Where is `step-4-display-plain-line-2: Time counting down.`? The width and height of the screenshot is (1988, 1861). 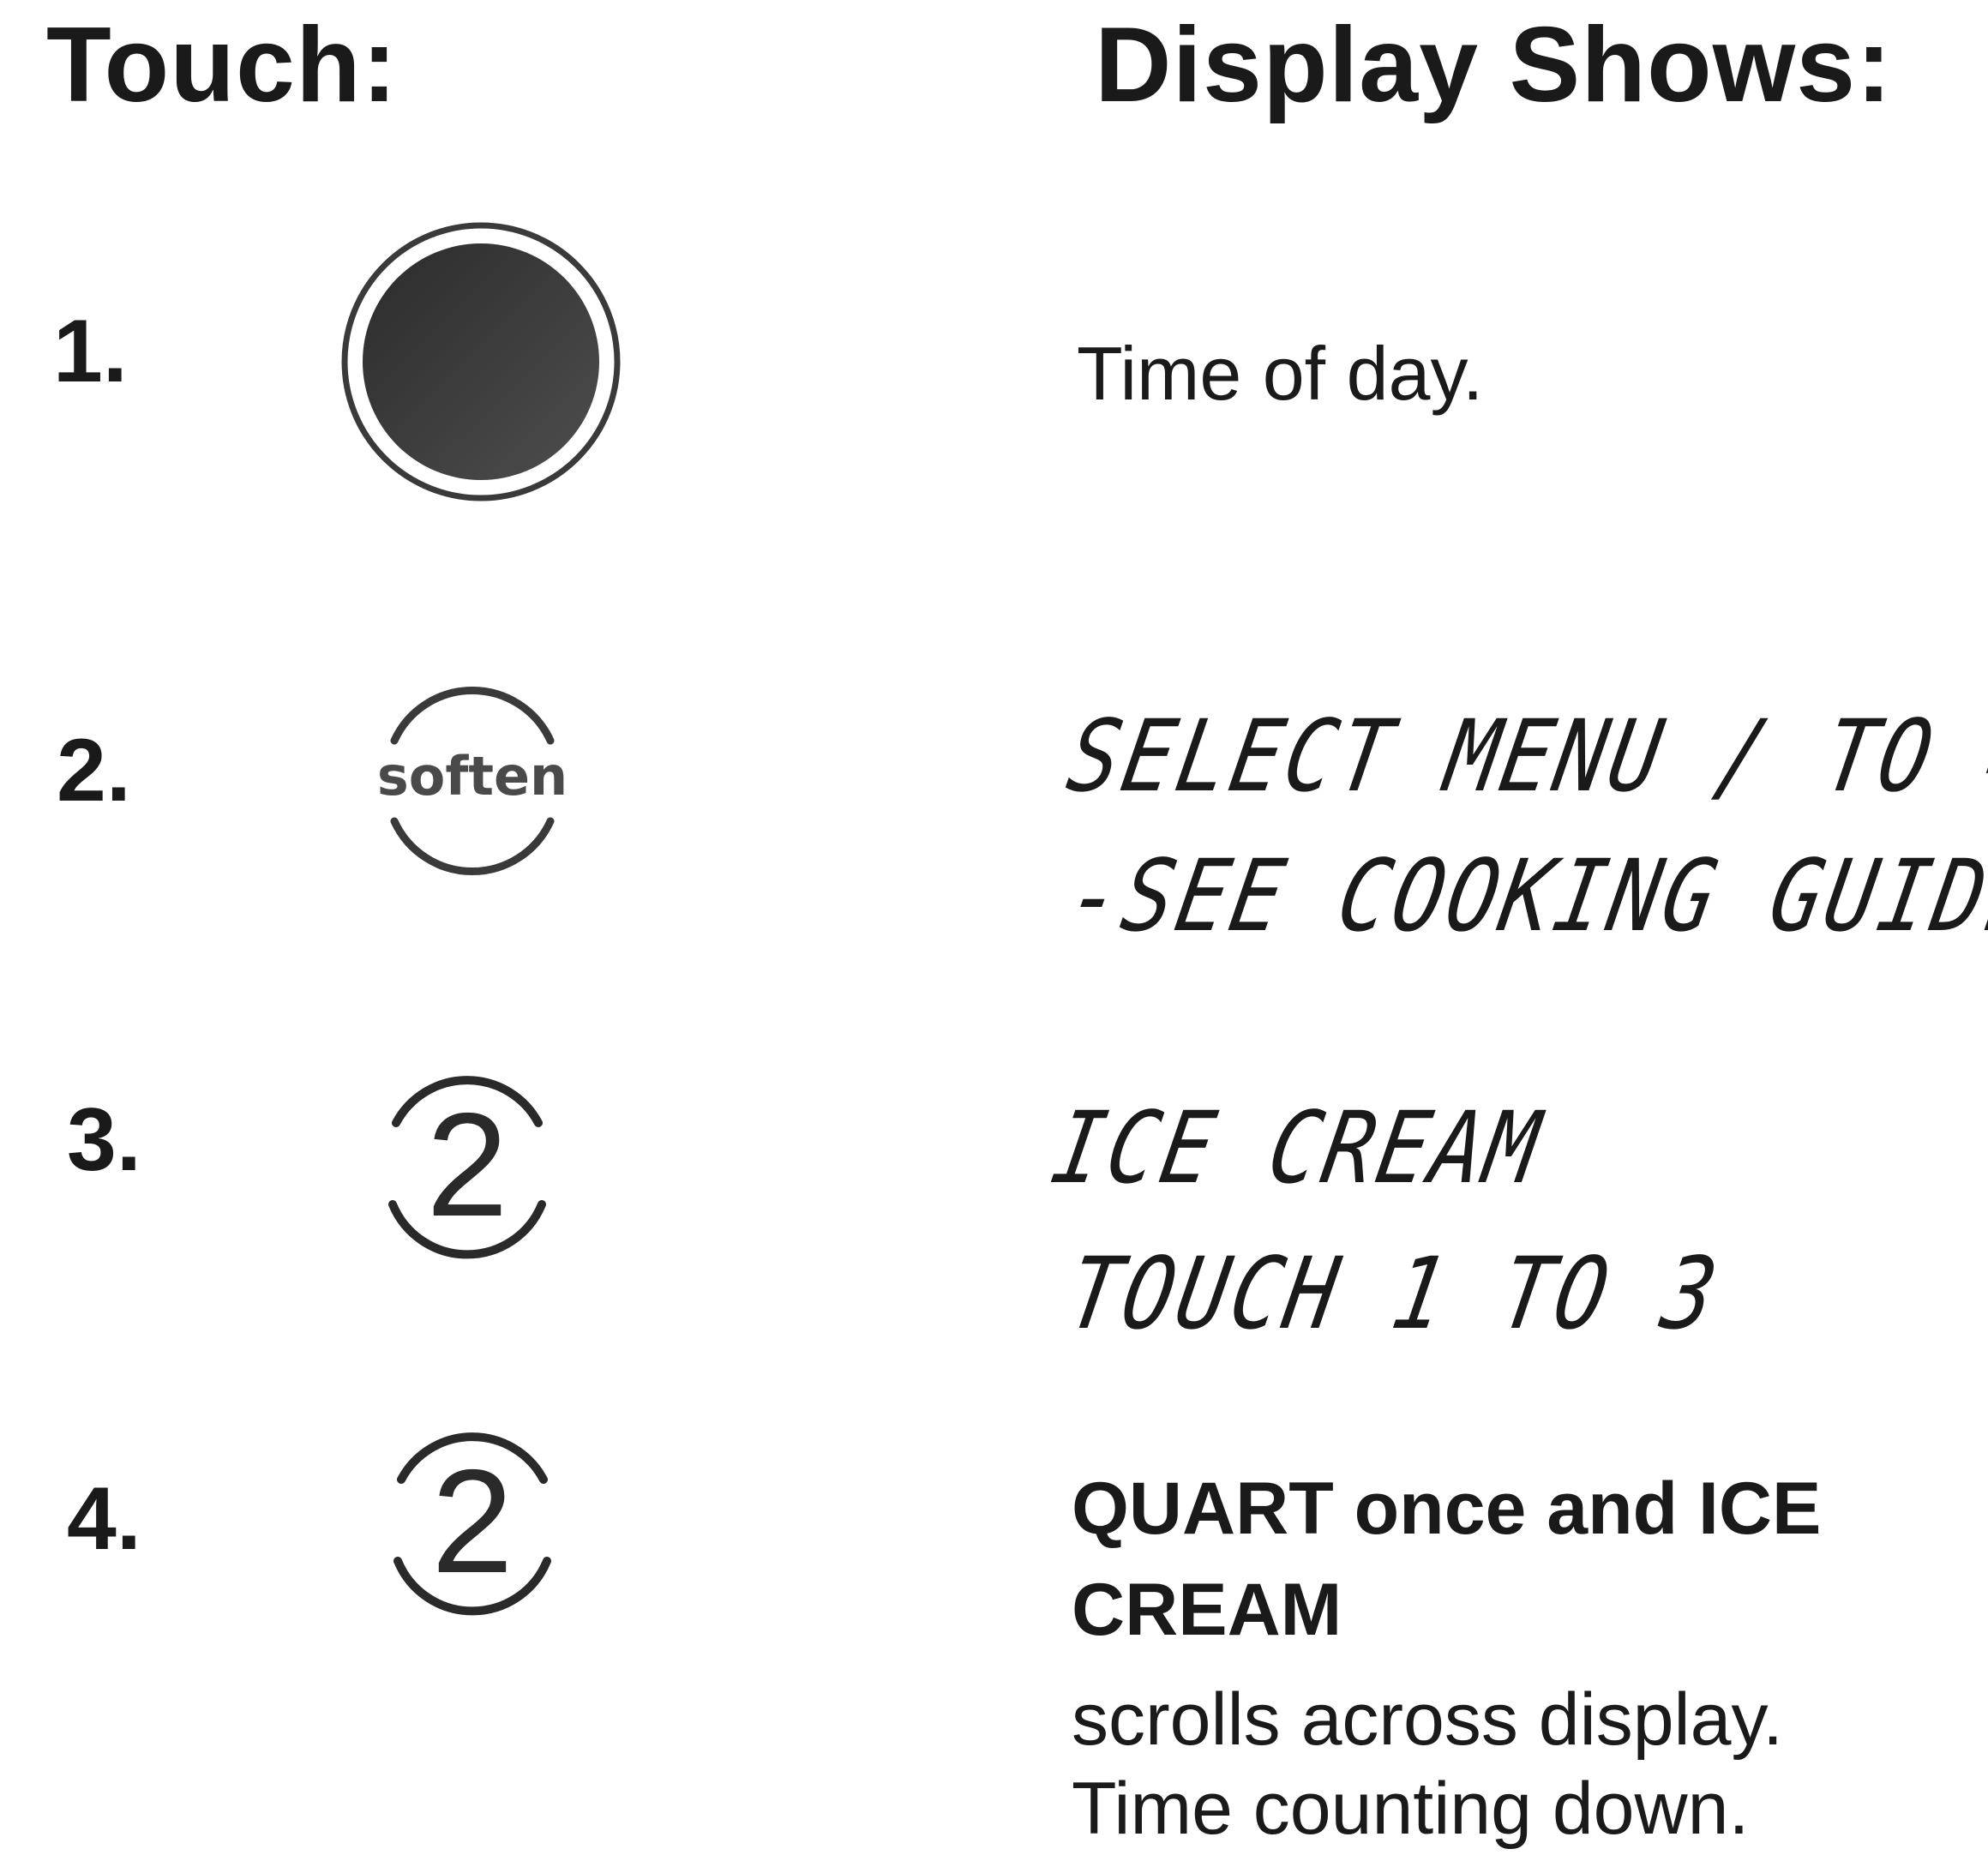 step-4-display-plain-line-2: Time counting down. is located at coordinates (1411, 1809).